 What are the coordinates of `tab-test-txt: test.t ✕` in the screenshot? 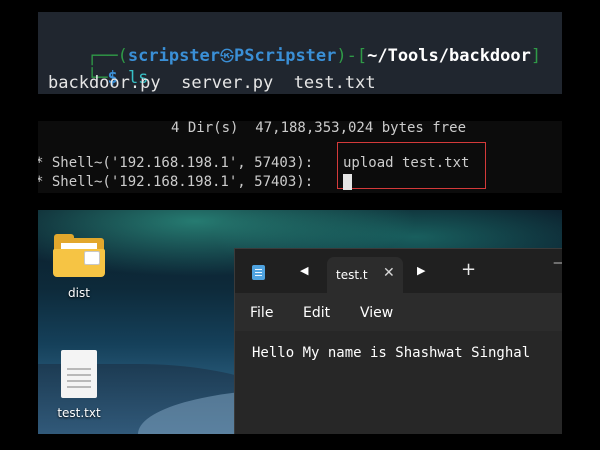 It's located at (365, 275).